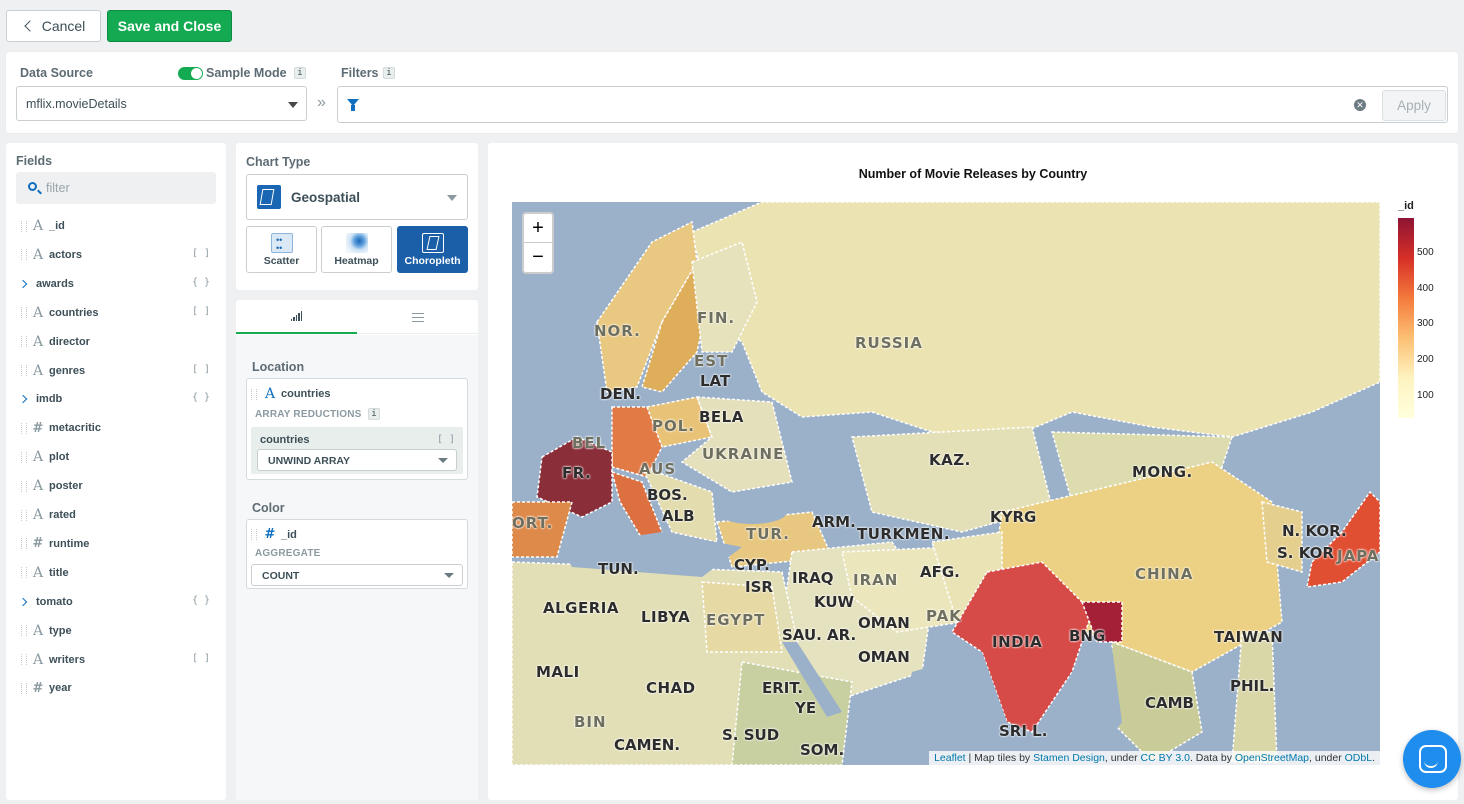  Describe the element at coordinates (357, 460) in the screenshot. I see `reduction-select: UNWIND ARRAY` at that location.